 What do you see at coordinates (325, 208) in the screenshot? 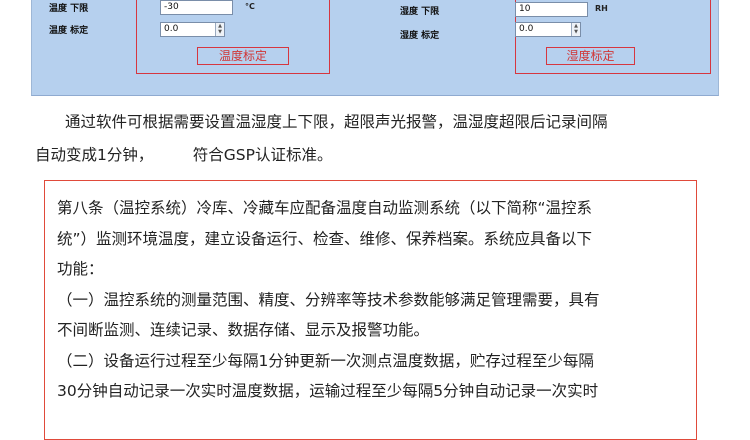
I see `rule-line: 第八条（温控系统）冷库、冷藏车应配备温度自动监测系统（以下简称“温控系` at bounding box center [325, 208].